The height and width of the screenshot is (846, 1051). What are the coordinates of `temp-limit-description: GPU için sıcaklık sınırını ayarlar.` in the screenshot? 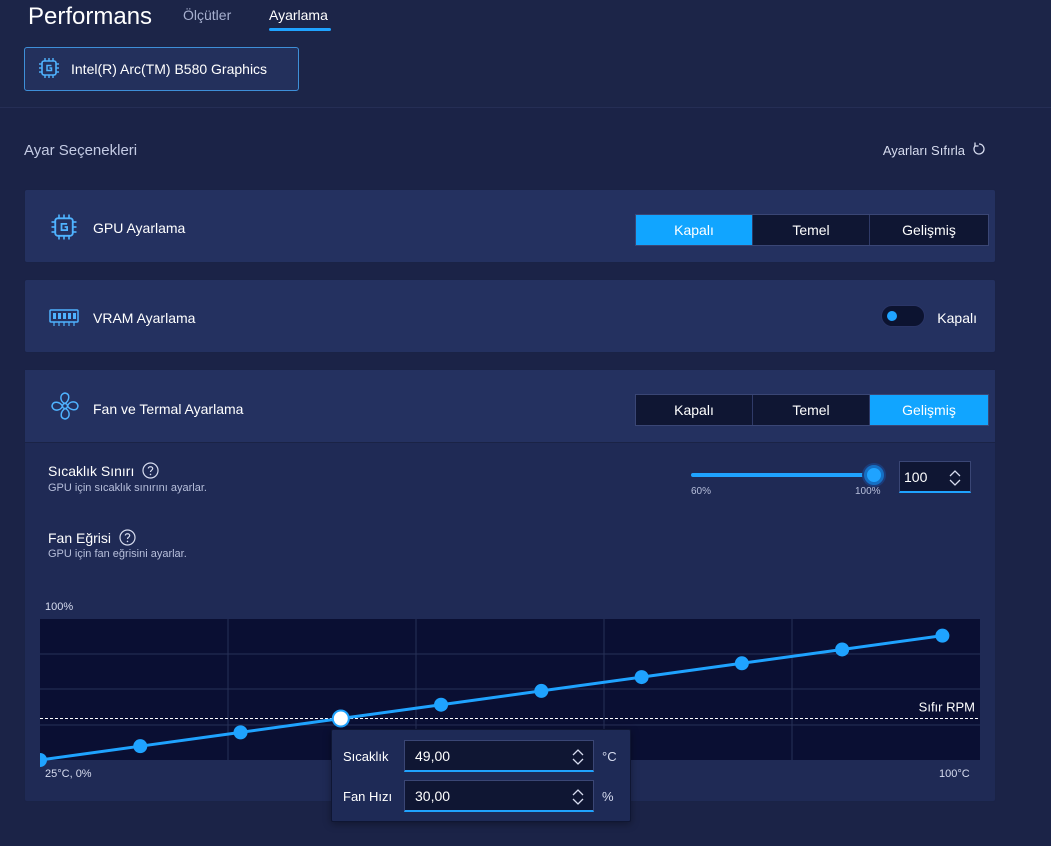 It's located at (127, 488).